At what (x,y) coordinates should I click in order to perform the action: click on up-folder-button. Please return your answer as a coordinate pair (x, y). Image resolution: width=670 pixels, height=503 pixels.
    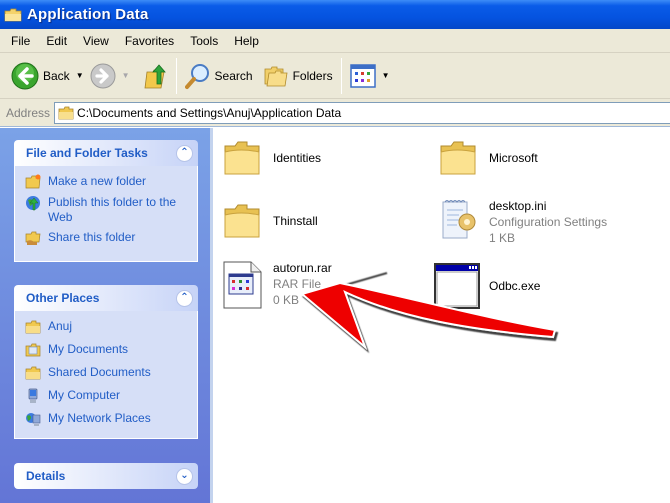
    Looking at the image, I should click on (156, 76).